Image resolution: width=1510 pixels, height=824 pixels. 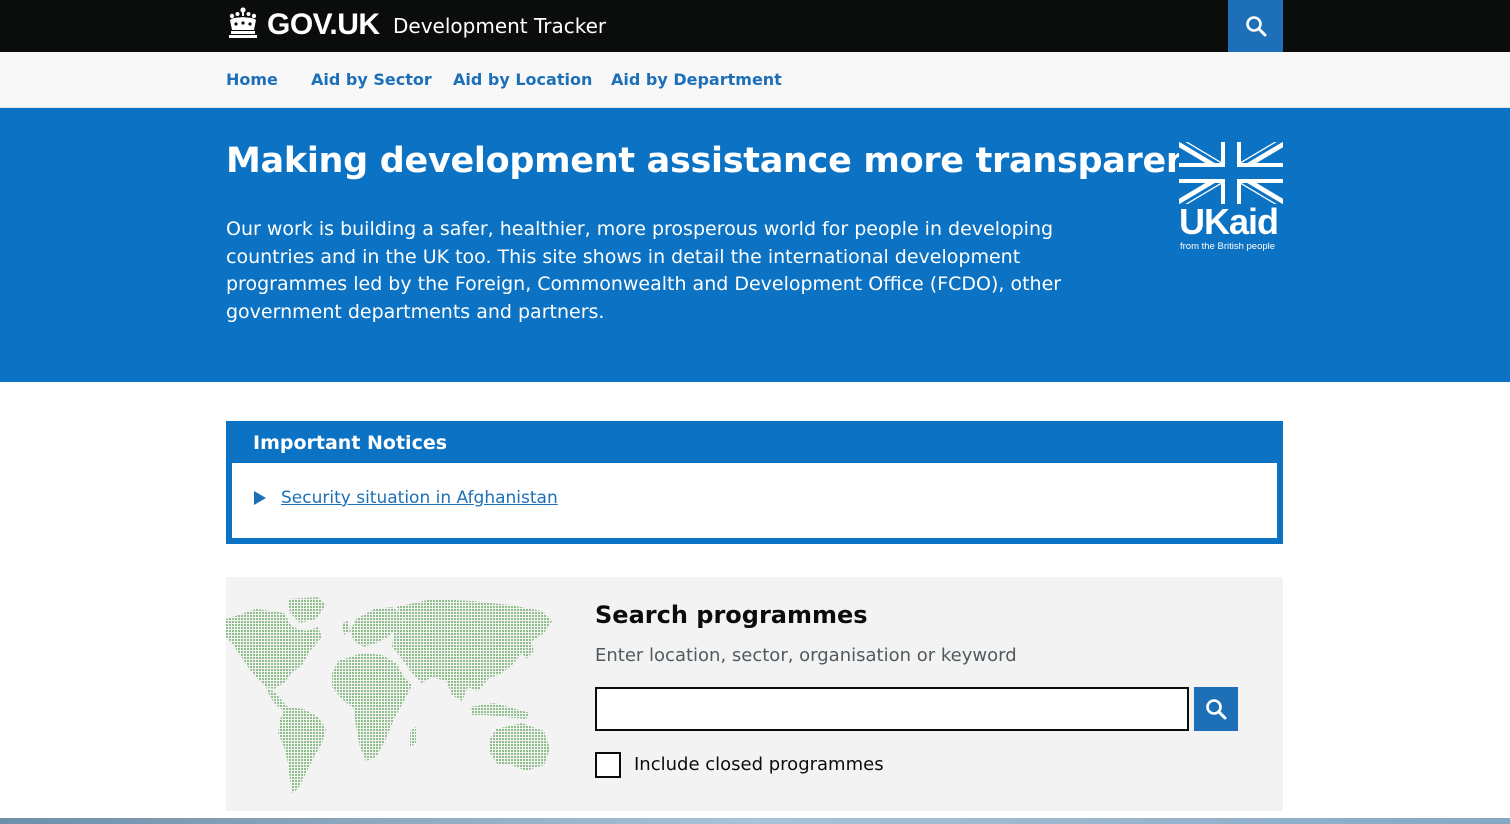 What do you see at coordinates (371, 80) in the screenshot?
I see `nav-item-aid-by-sector: Aid by Sector` at bounding box center [371, 80].